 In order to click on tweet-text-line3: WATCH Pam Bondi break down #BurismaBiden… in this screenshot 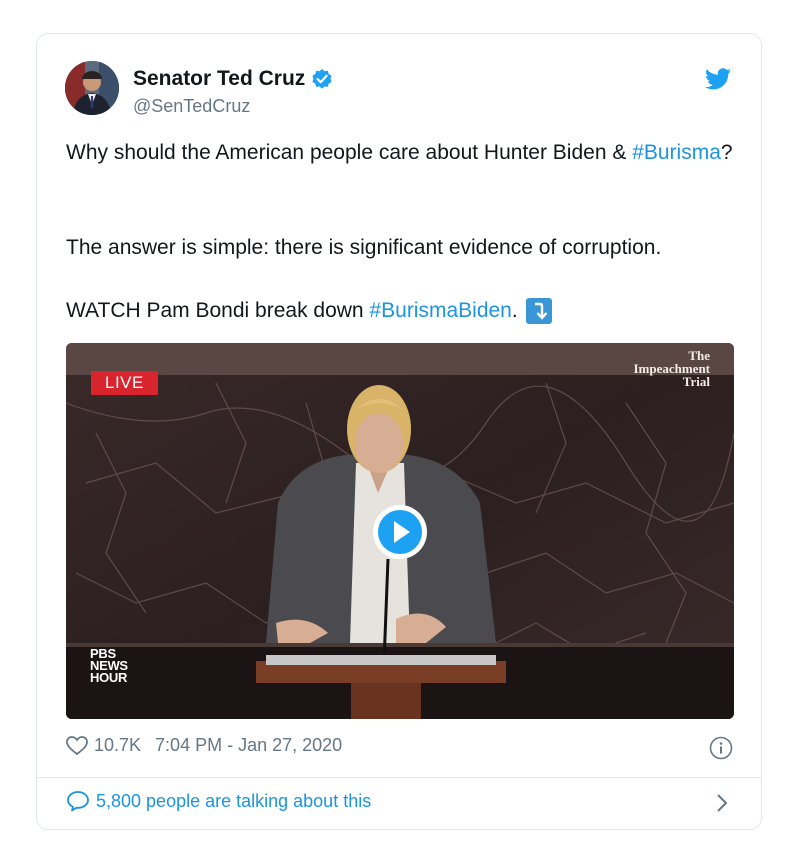, I will do `click(309, 311)`.